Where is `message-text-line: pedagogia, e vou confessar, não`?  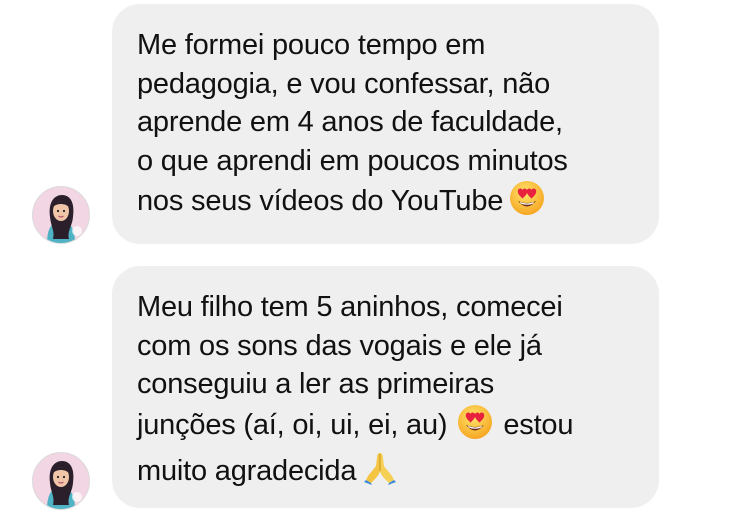 message-text-line: pedagogia, e vou confessar, não is located at coordinates (344, 83).